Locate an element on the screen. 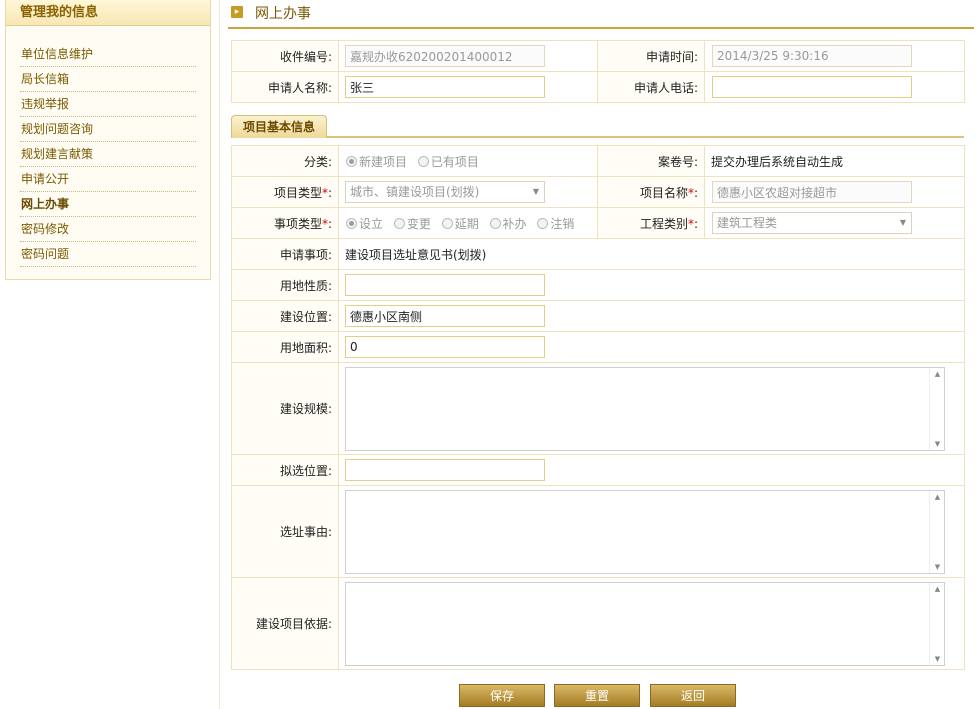 Image resolution: width=976 pixels, height=709 pixels. reason-textarea-wrap: ▲ ▼ is located at coordinates (645, 531).